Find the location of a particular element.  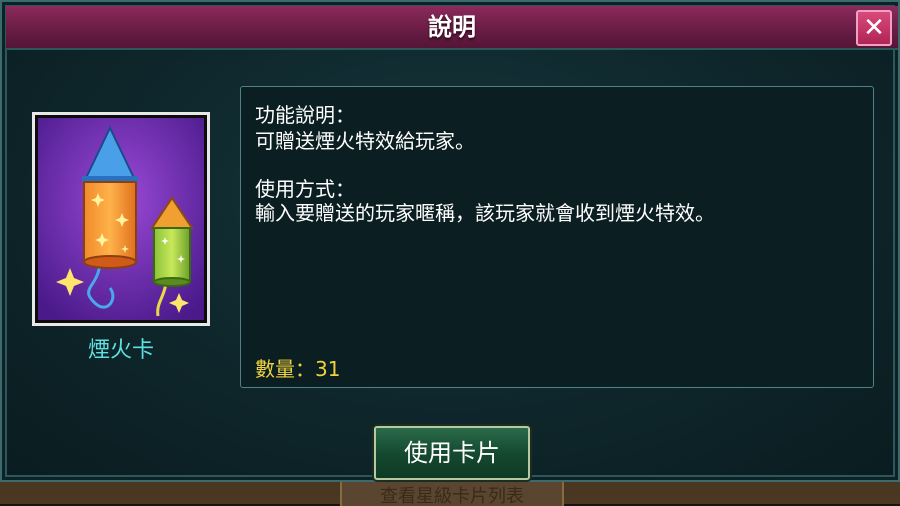

function-heading: 功能說明： is located at coordinates (305, 115).